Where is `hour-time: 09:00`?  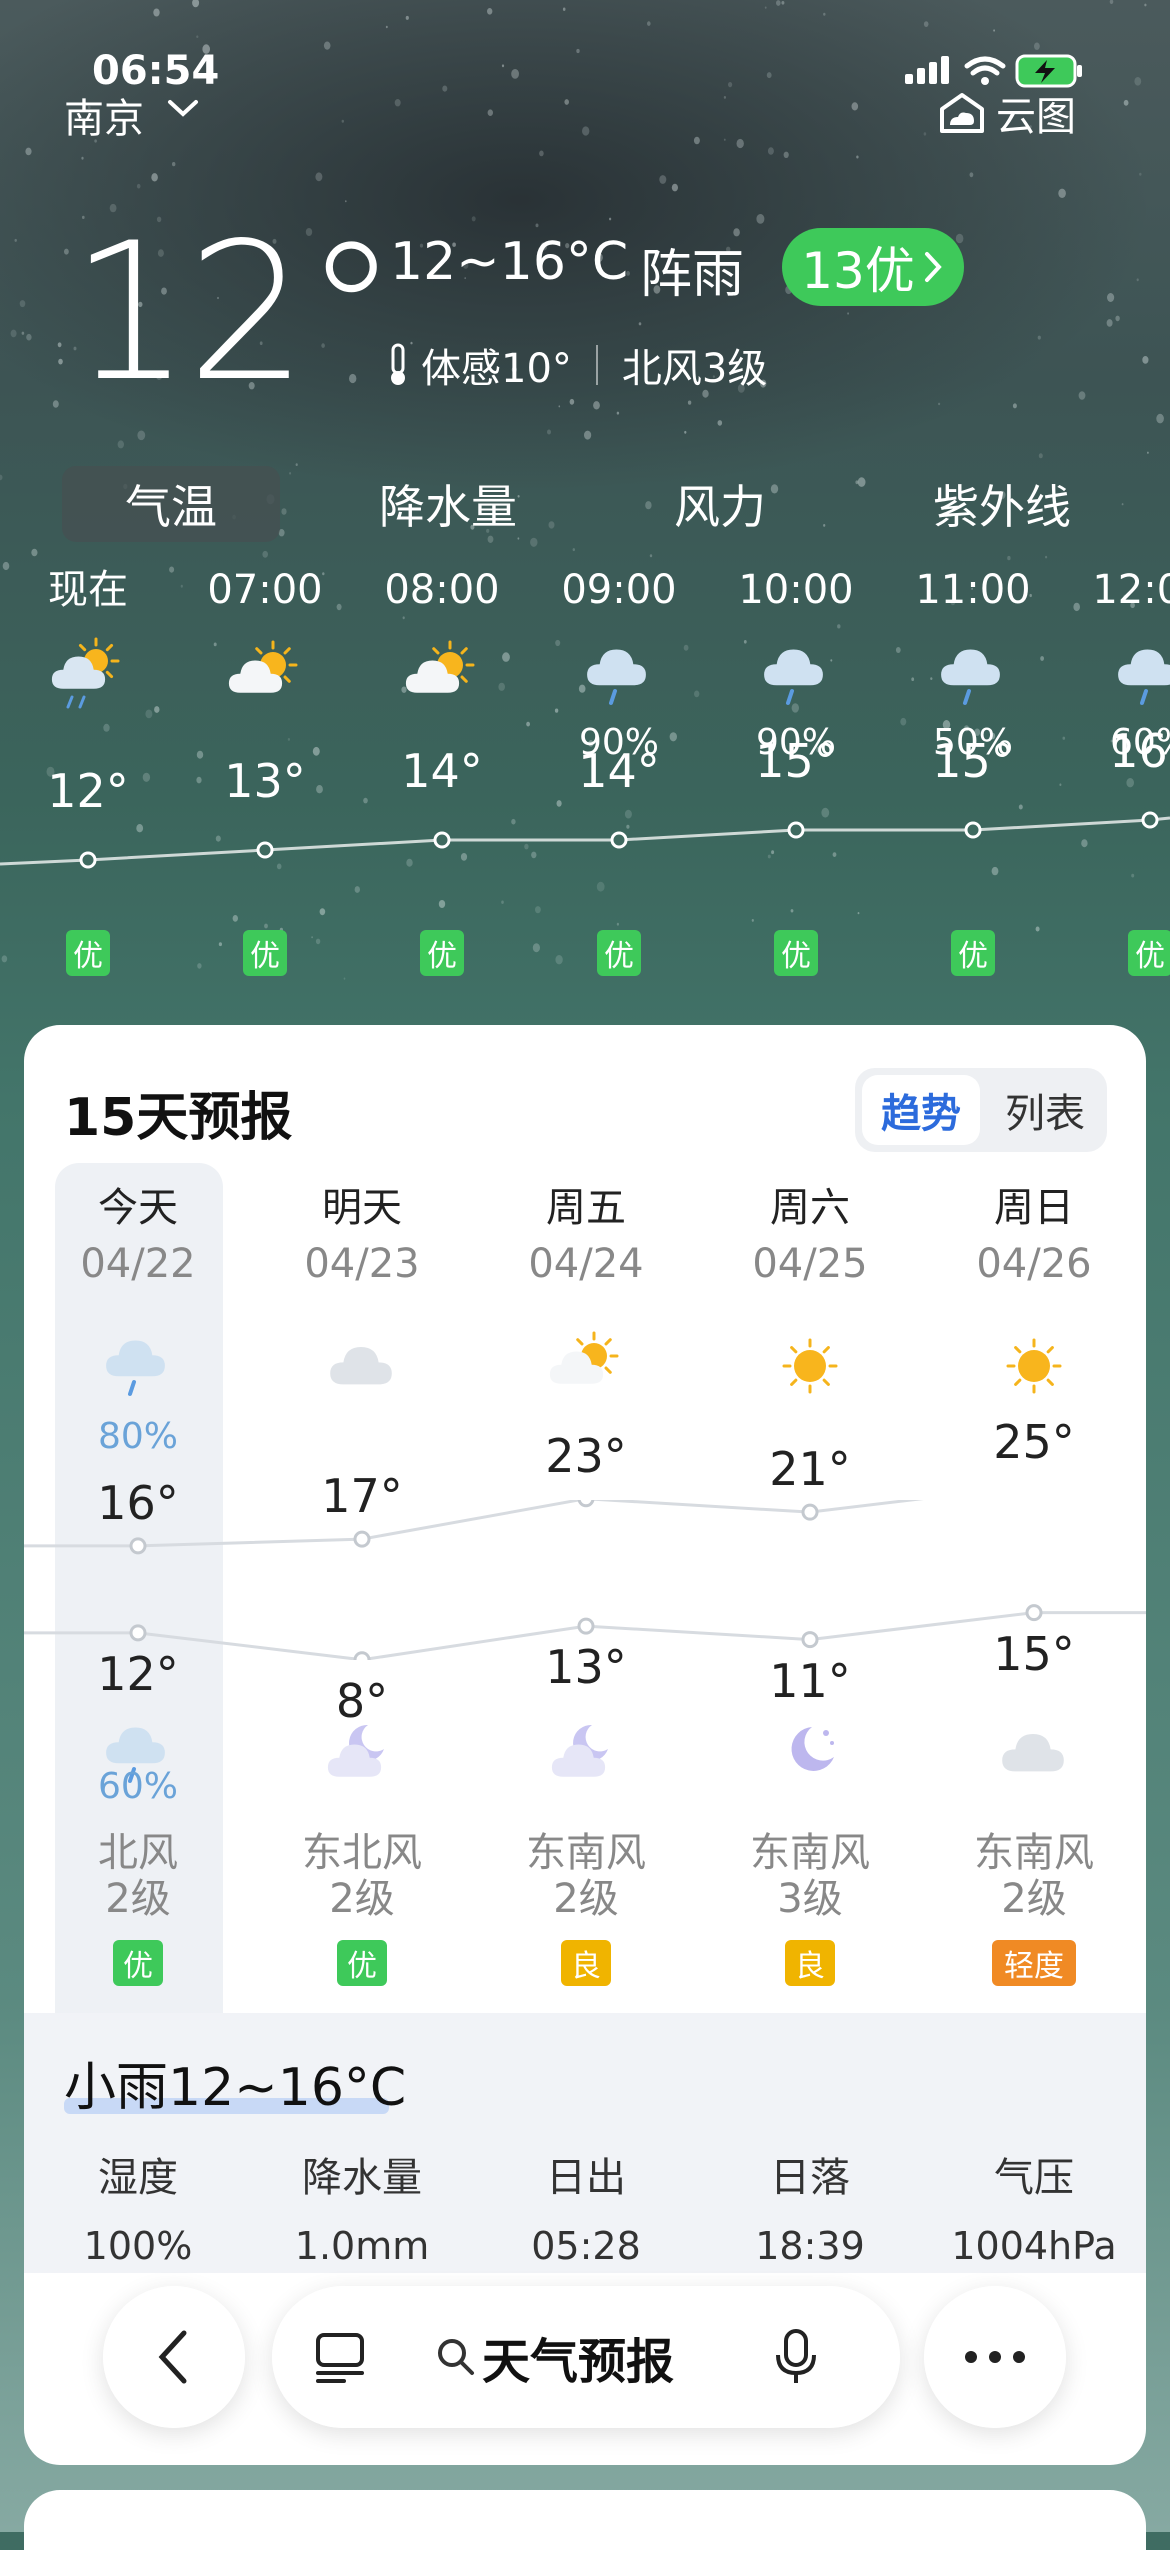
hour-time: 09:00 is located at coordinates (619, 590).